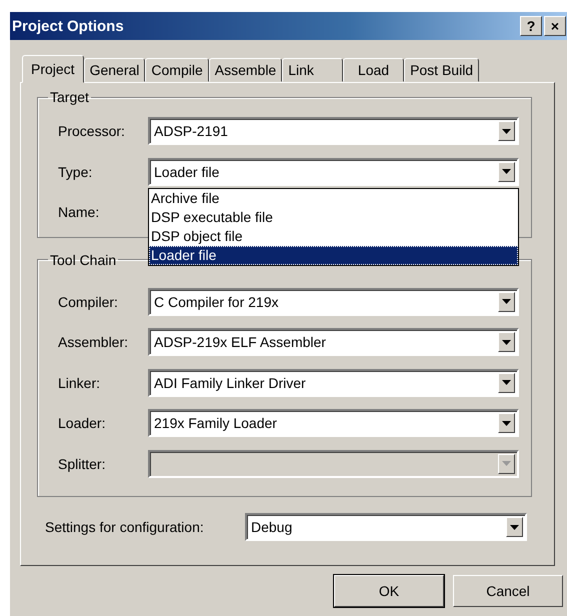 The width and height of the screenshot is (567, 616). Describe the element at coordinates (389, 591) in the screenshot. I see `ok-button: OK` at that location.